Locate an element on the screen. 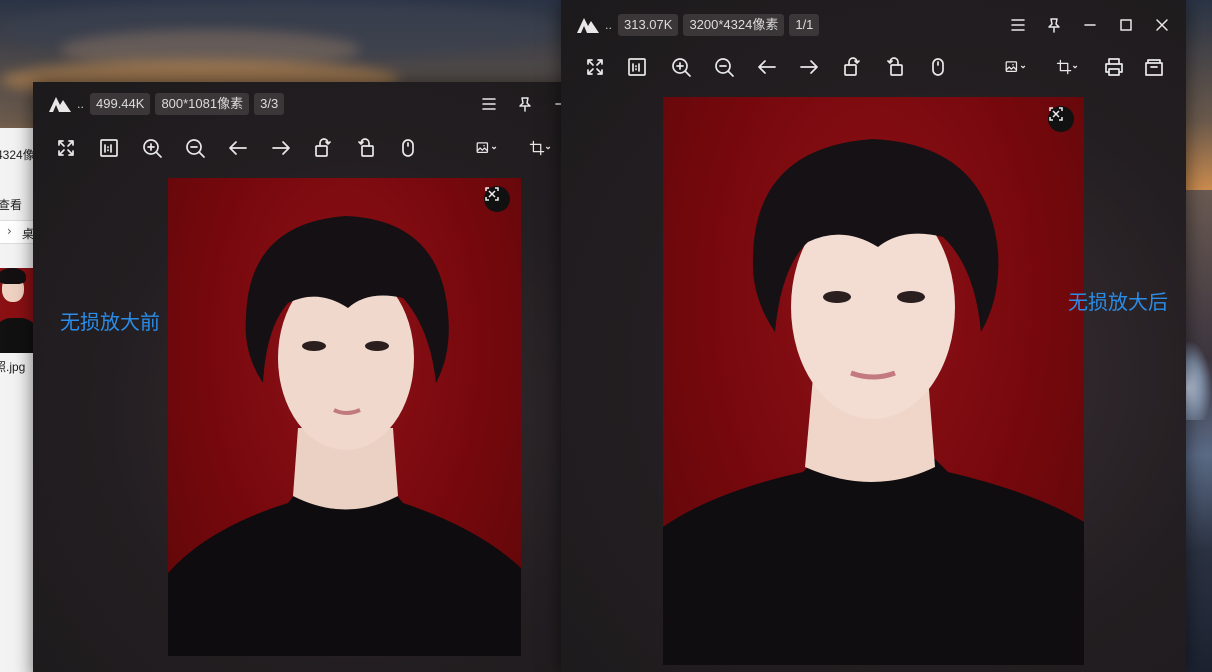 This screenshot has height=672, width=1212. maximize-button is located at coordinates (1126, 25).